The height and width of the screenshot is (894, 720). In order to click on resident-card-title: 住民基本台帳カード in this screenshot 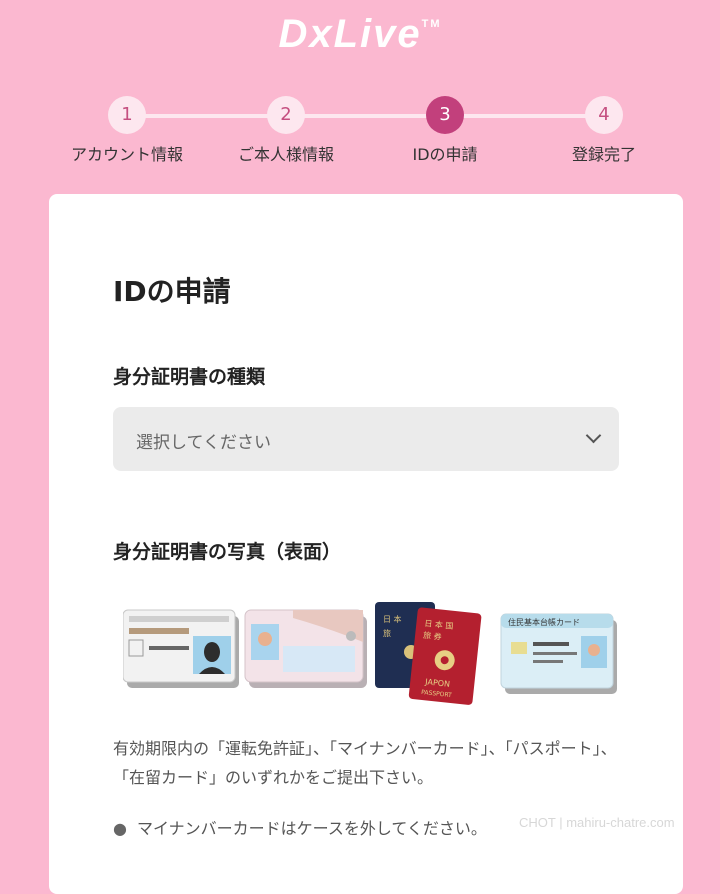, I will do `click(544, 622)`.